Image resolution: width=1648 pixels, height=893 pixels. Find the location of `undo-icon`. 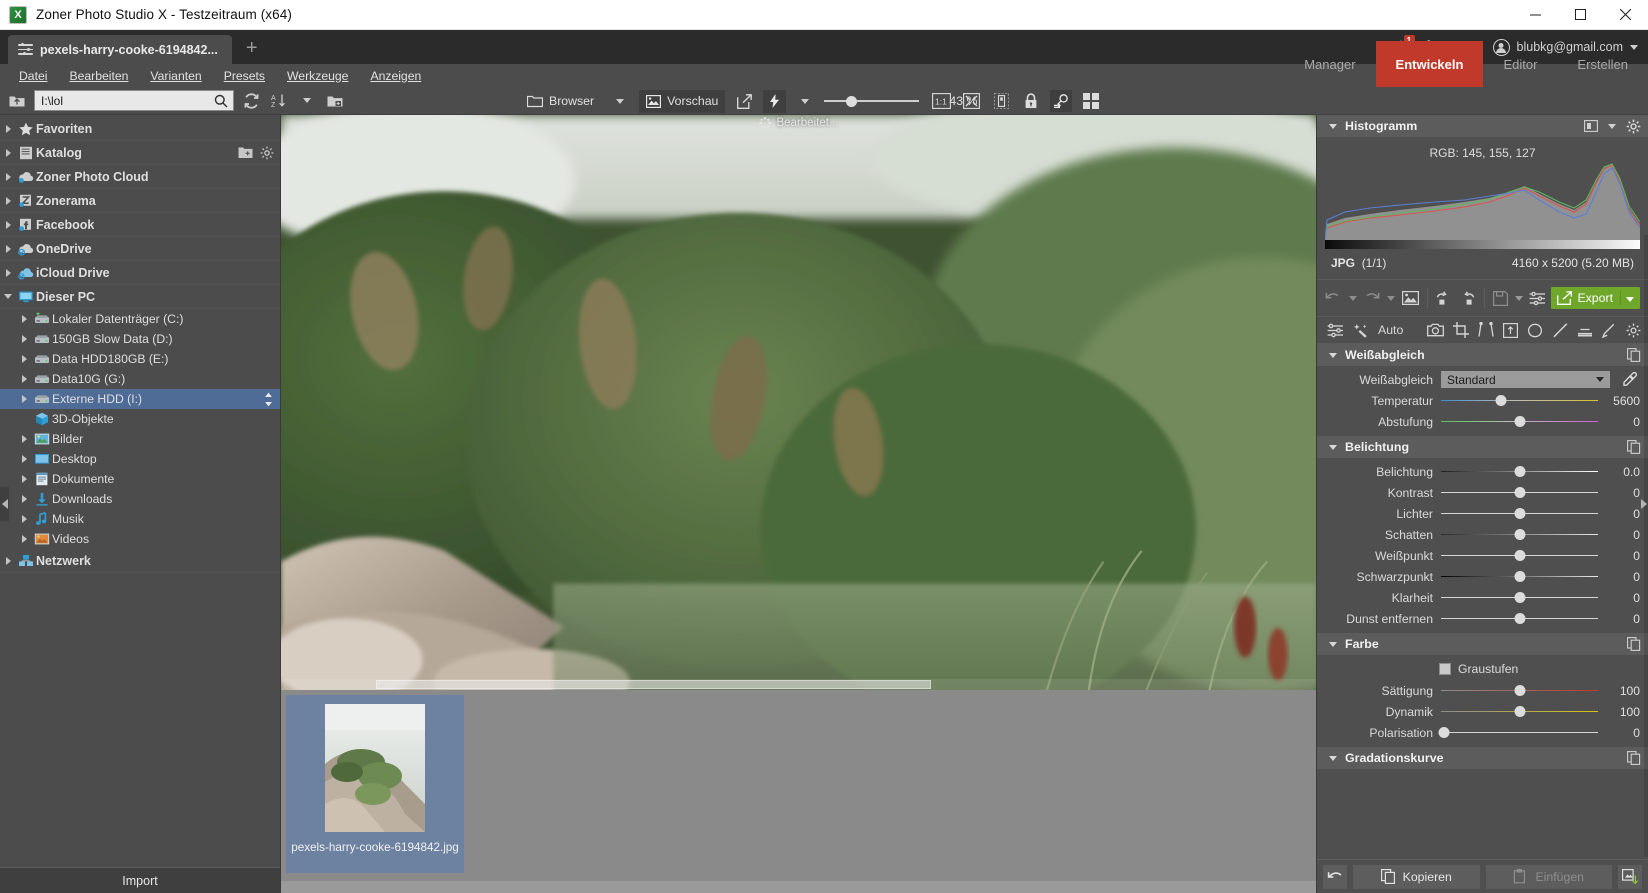

undo-icon is located at coordinates (1333, 298).